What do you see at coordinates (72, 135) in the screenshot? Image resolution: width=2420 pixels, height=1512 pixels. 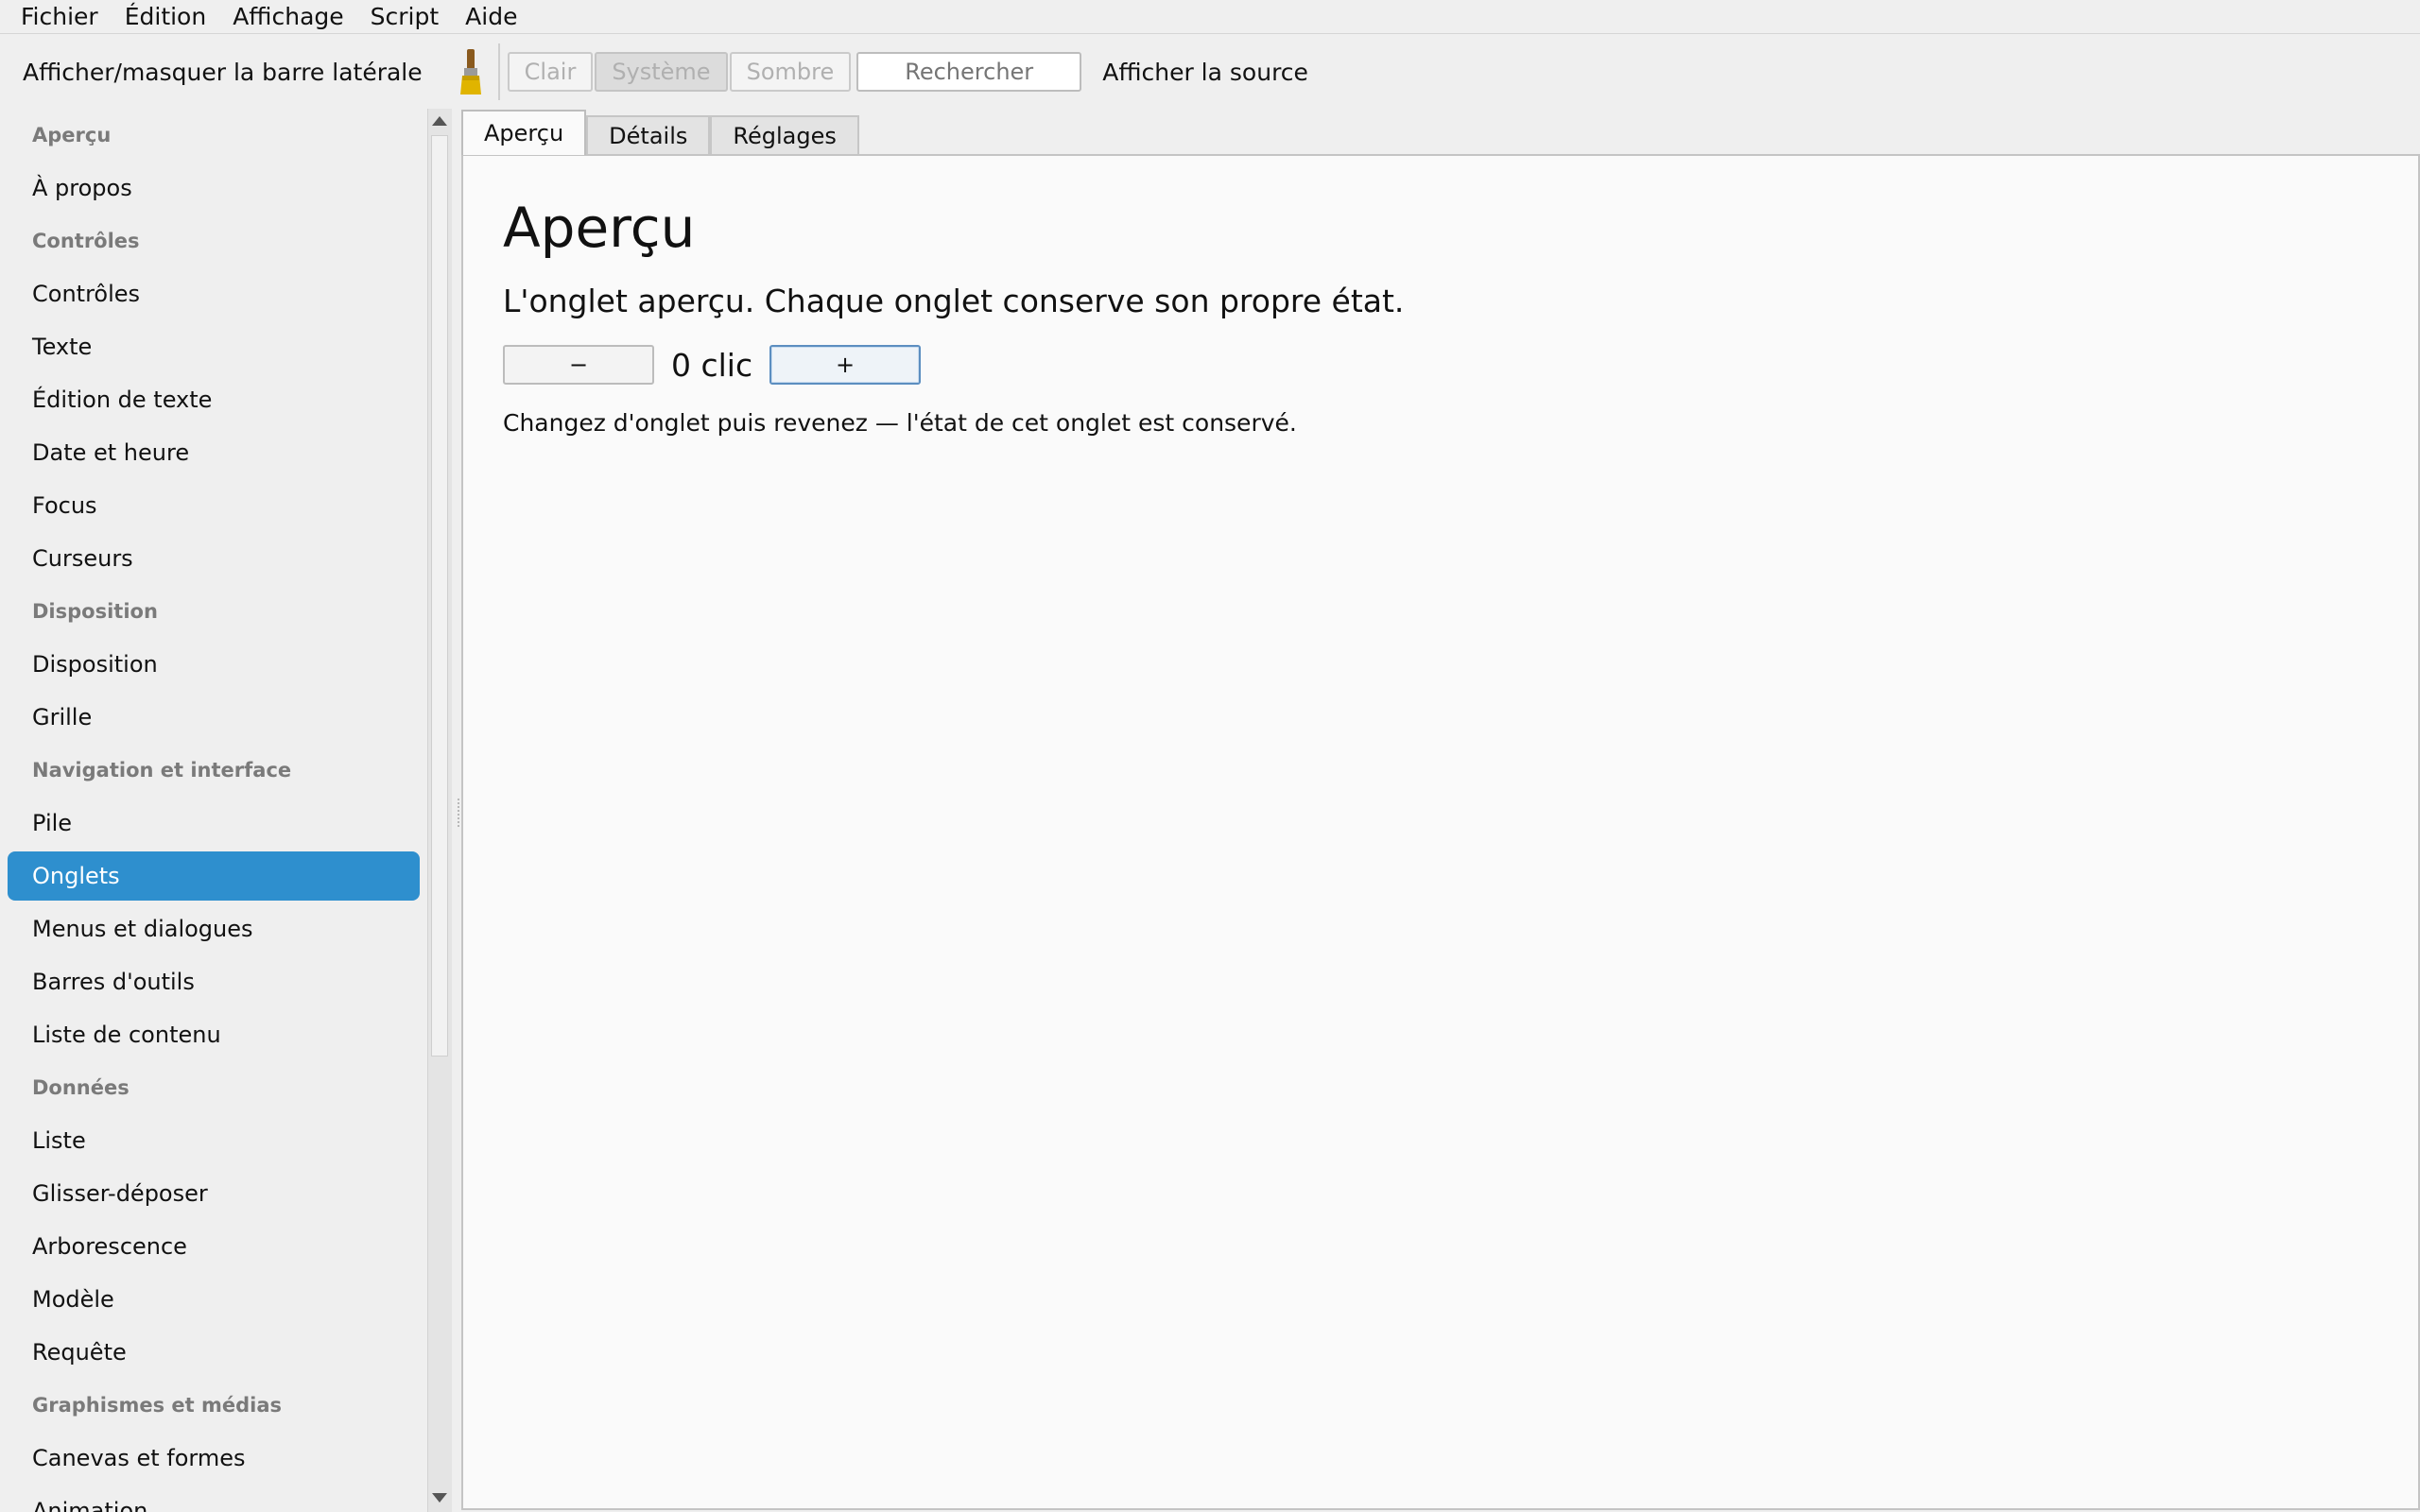 I see `sidebar-section-apercu: Aperçu` at bounding box center [72, 135].